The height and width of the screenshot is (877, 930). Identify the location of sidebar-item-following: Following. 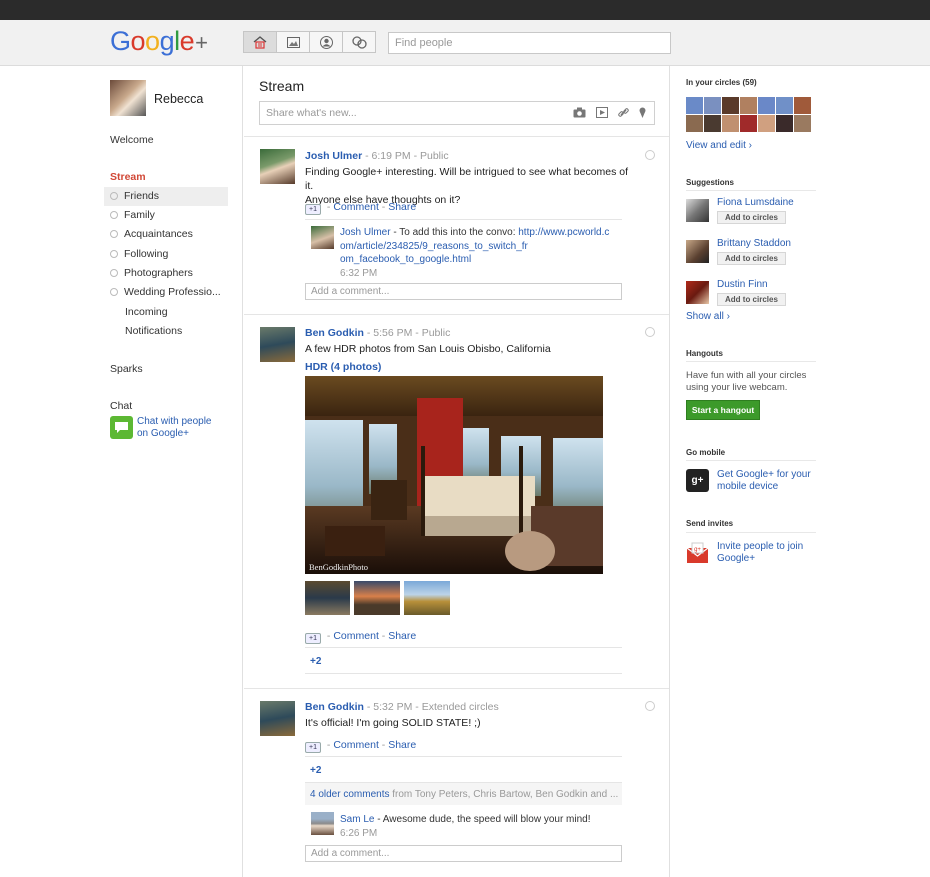
(166, 254).